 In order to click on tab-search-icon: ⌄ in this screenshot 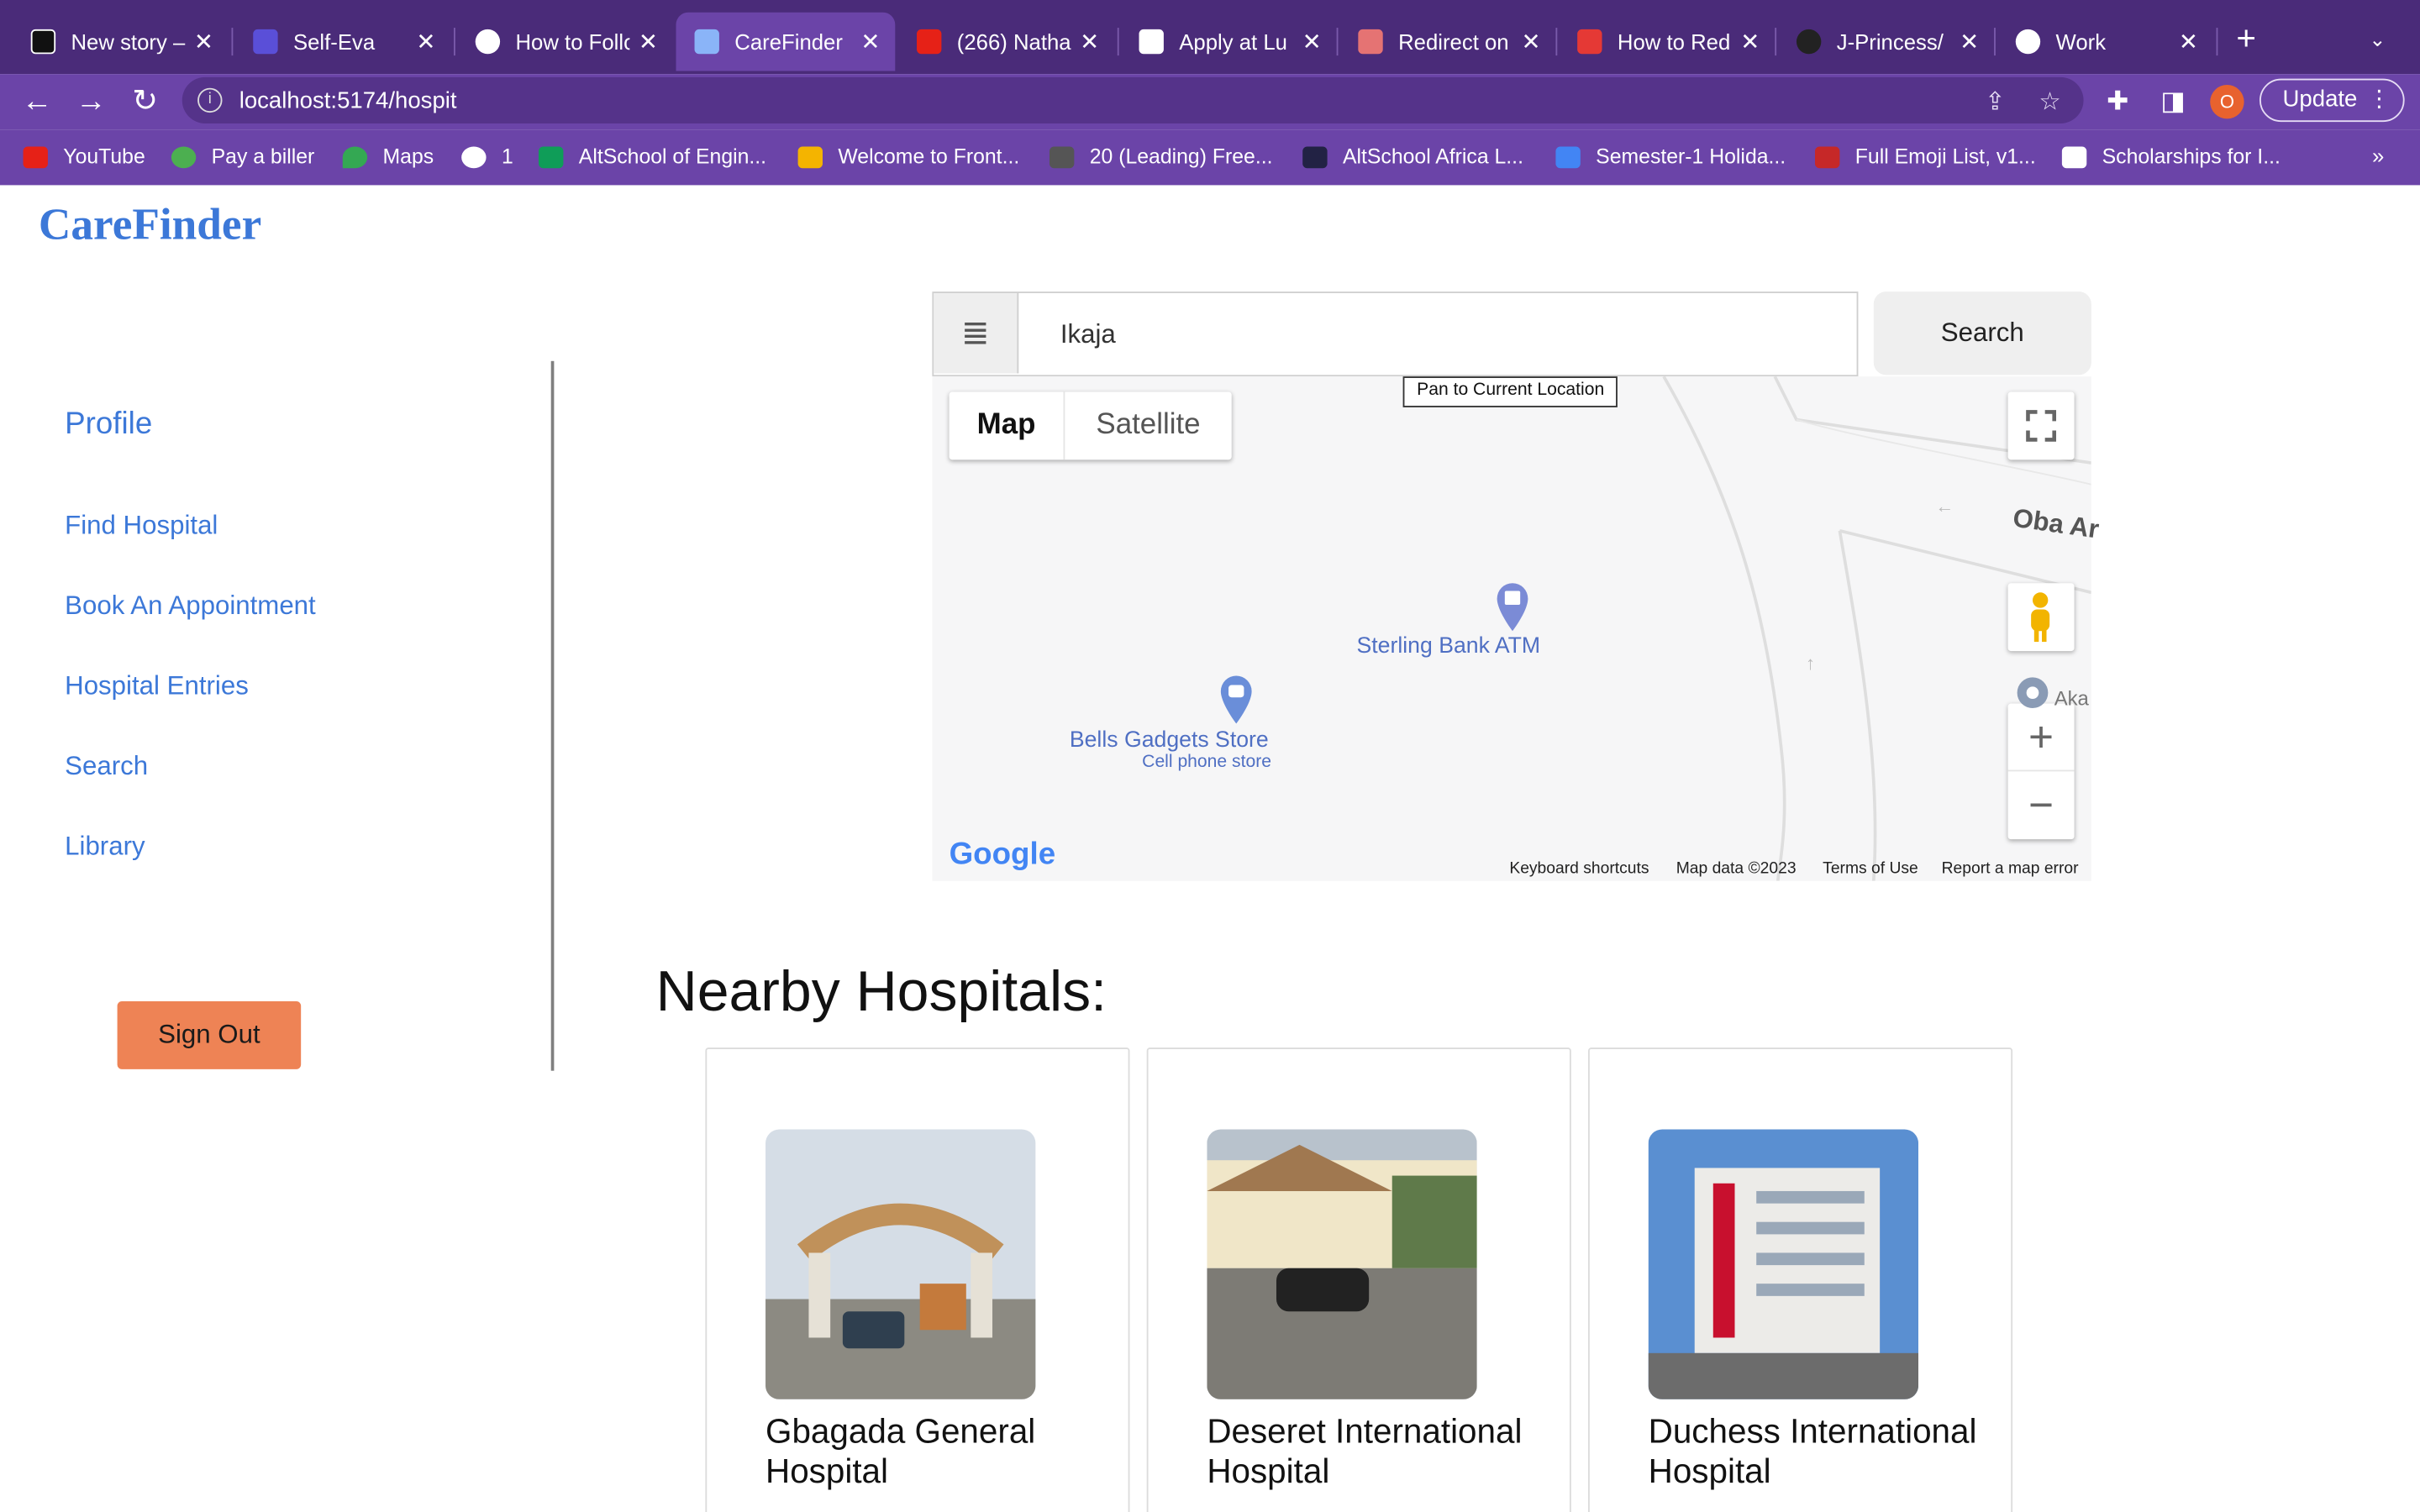, I will do `click(2377, 40)`.